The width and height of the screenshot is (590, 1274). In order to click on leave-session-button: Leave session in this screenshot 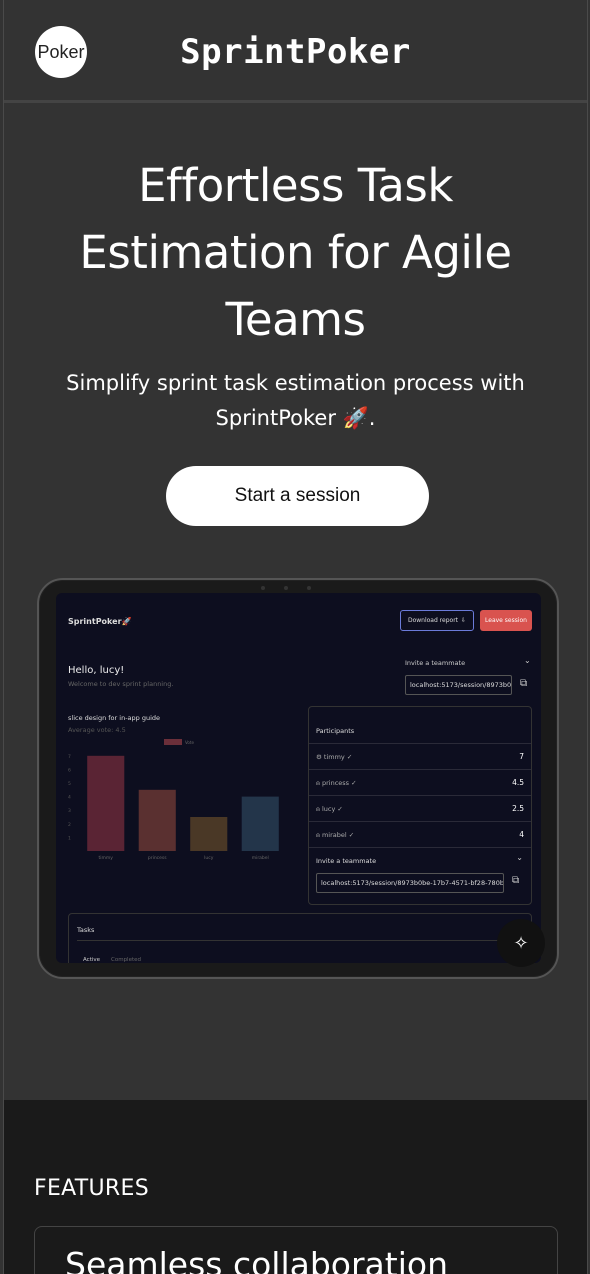, I will do `click(506, 620)`.